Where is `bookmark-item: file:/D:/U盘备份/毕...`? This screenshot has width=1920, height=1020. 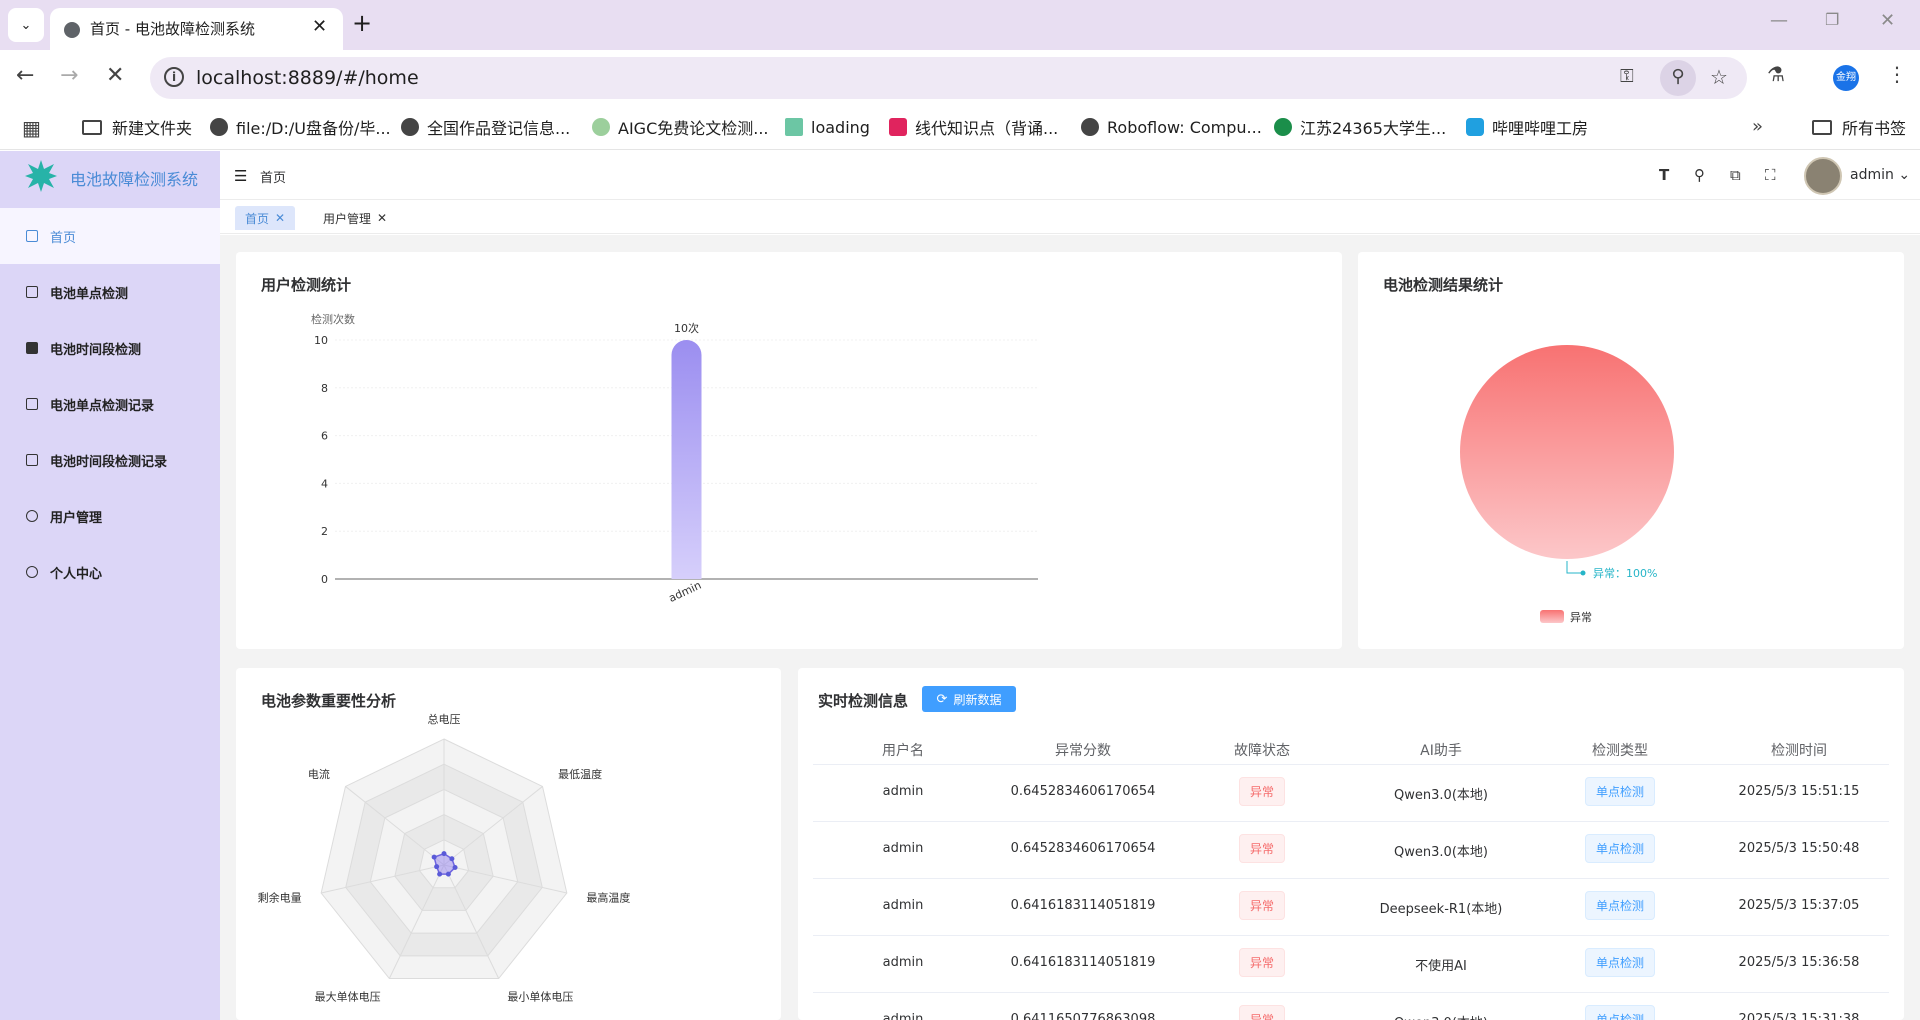
bookmark-item: file:/D:/U盘备份/毕... is located at coordinates (300, 127).